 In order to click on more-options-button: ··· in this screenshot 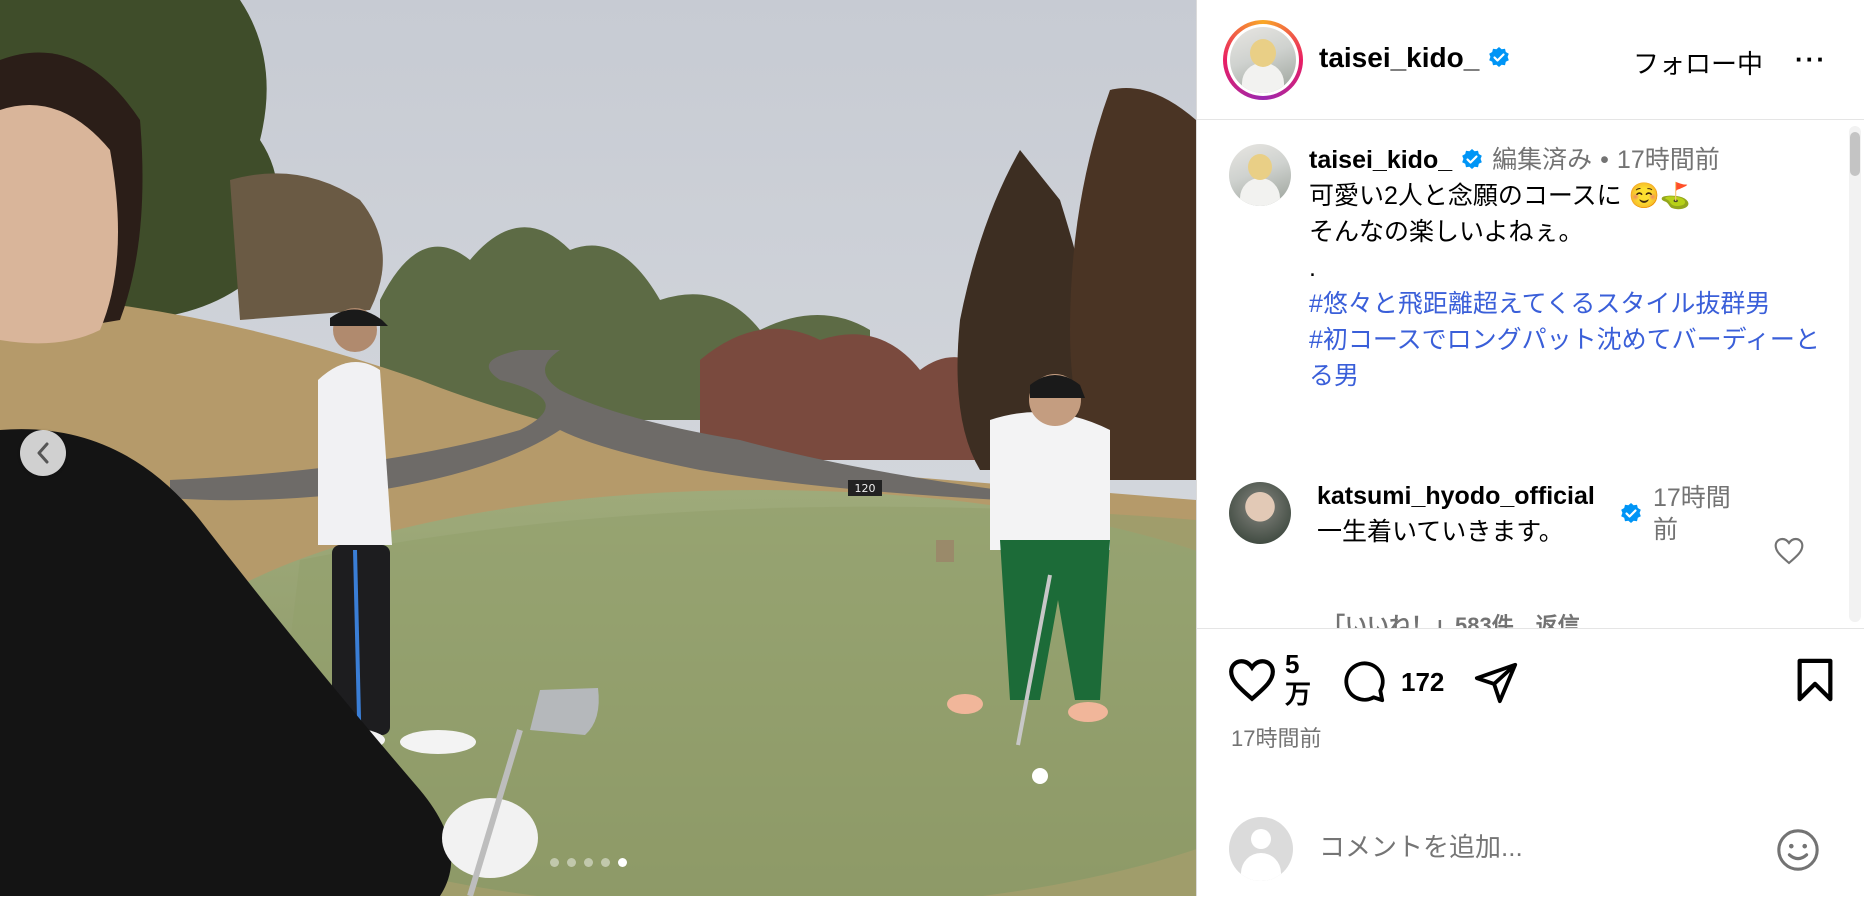, I will do `click(1811, 59)`.